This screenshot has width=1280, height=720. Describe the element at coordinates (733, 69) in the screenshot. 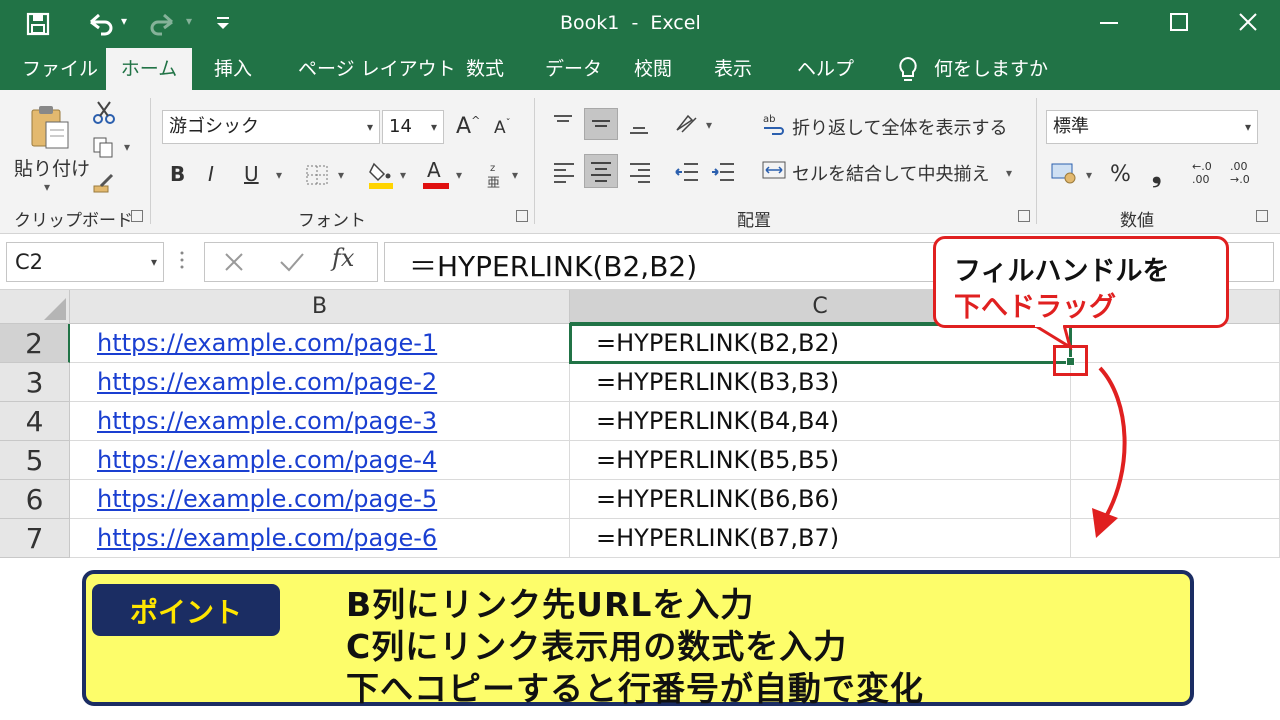

I see `tab-view: 表示` at that location.